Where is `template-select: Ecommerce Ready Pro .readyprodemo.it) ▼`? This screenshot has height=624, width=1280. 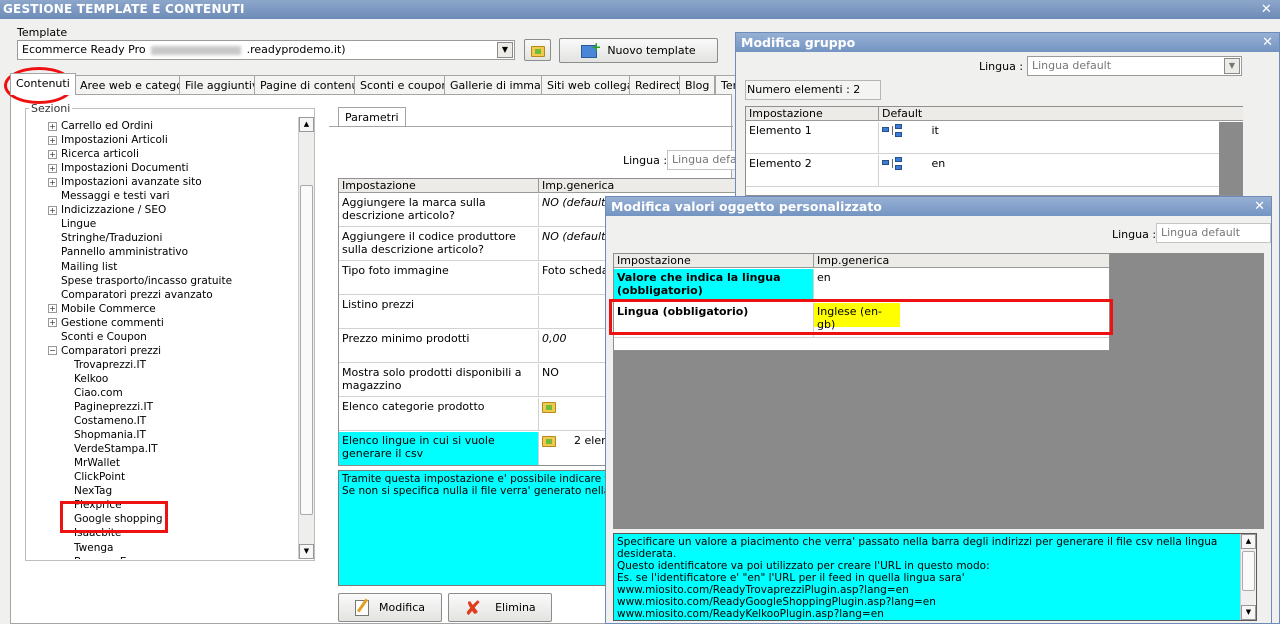 template-select: Ecommerce Ready Pro .readyprodemo.it) ▼ is located at coordinates (266, 50).